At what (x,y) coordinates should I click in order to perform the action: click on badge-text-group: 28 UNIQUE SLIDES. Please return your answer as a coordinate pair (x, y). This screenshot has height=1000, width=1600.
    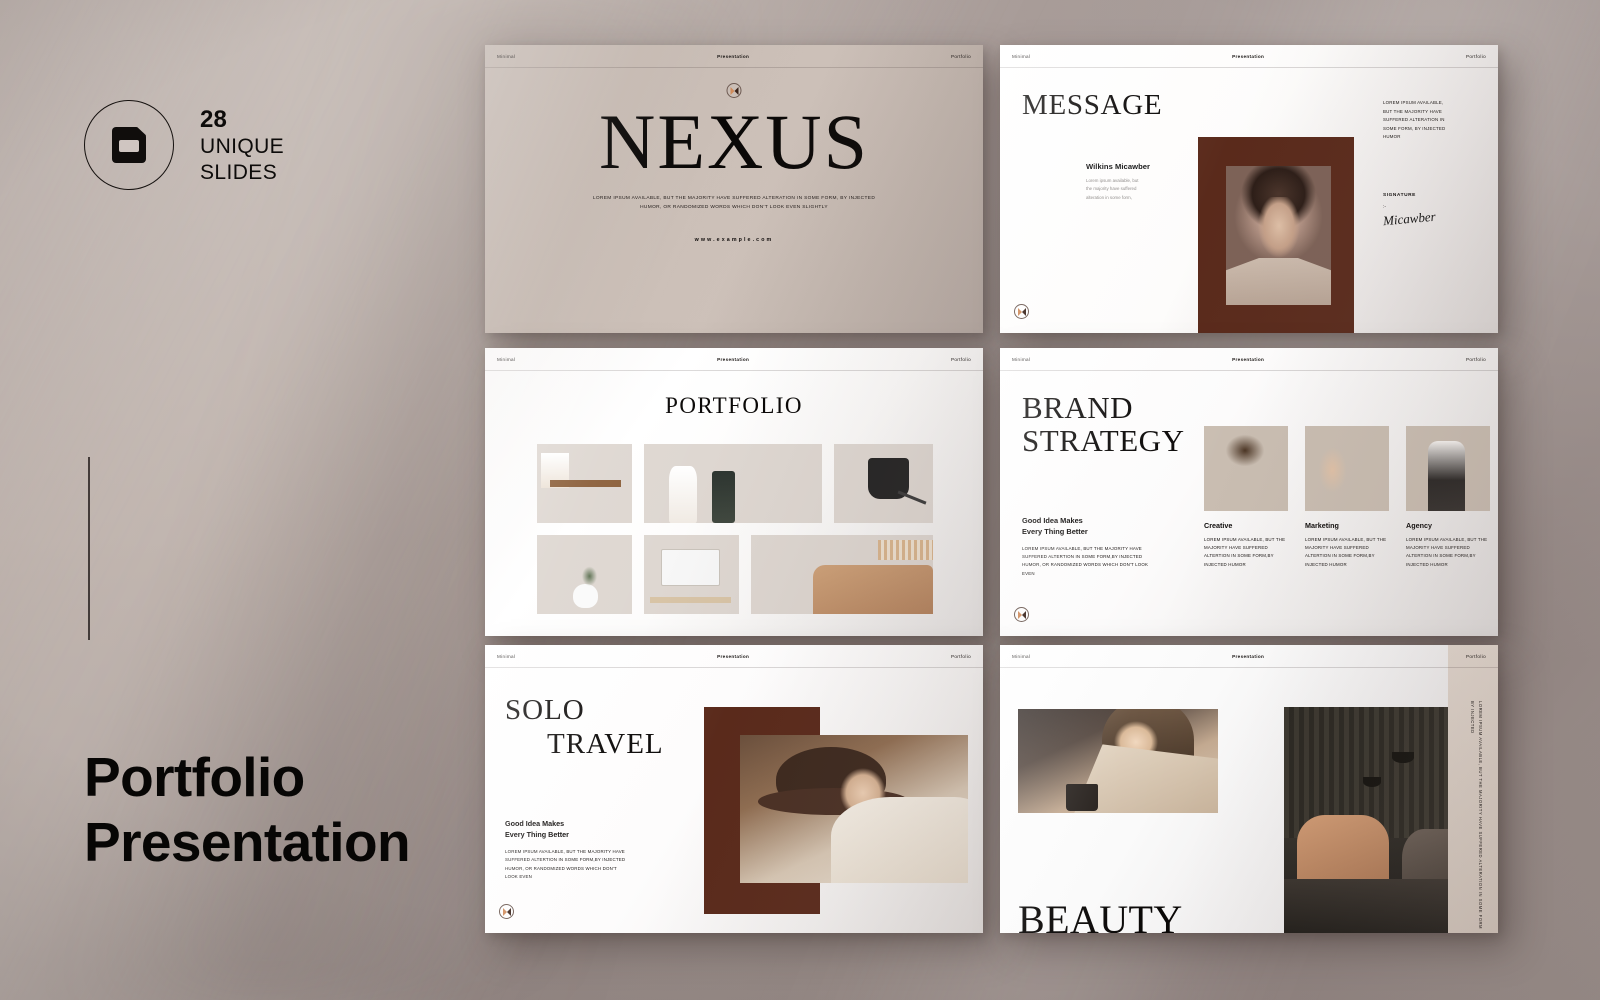
    Looking at the image, I should click on (242, 145).